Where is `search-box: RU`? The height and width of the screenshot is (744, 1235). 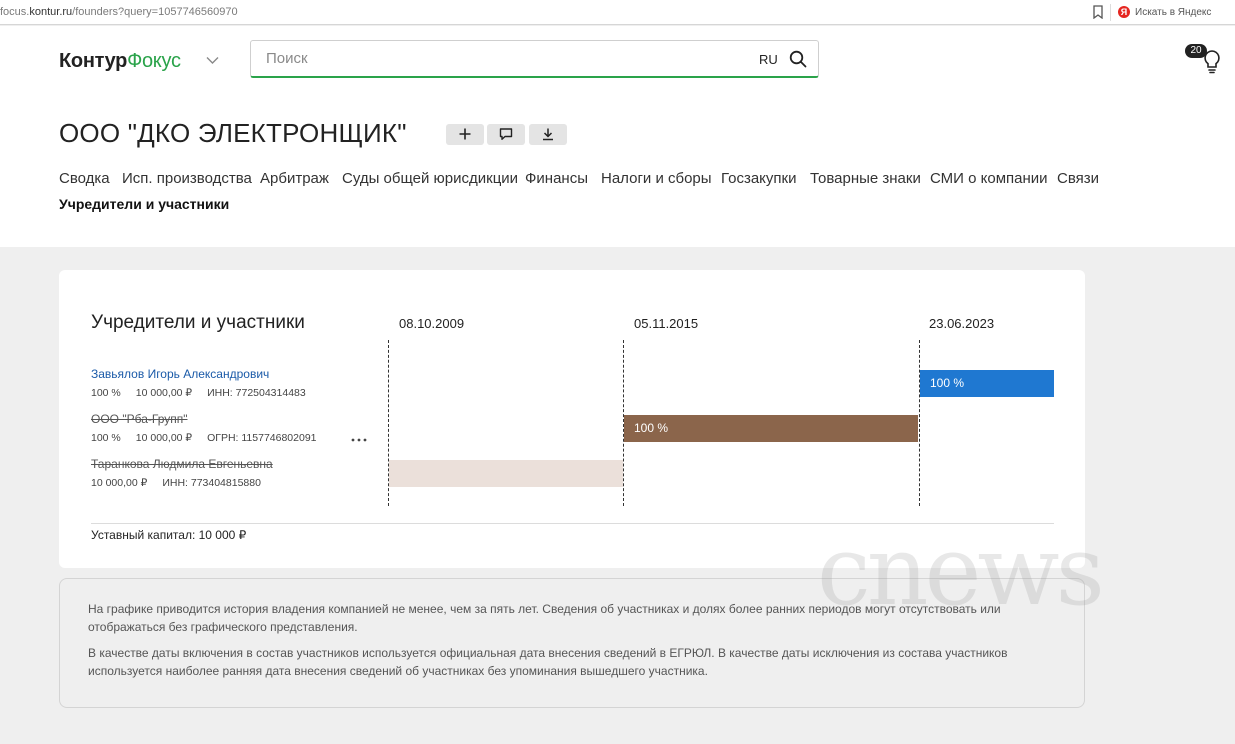
search-box: RU is located at coordinates (534, 59).